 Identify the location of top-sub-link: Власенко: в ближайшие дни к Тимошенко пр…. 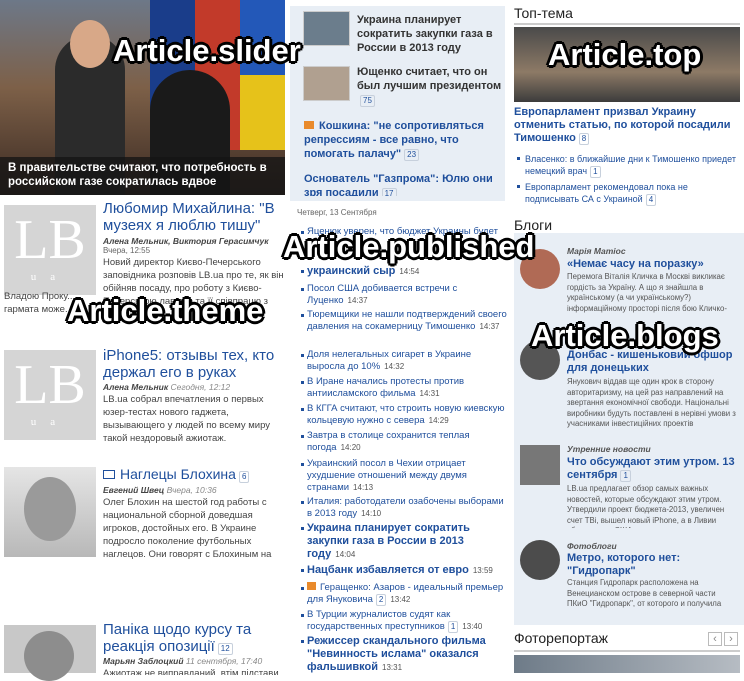
(628, 165).